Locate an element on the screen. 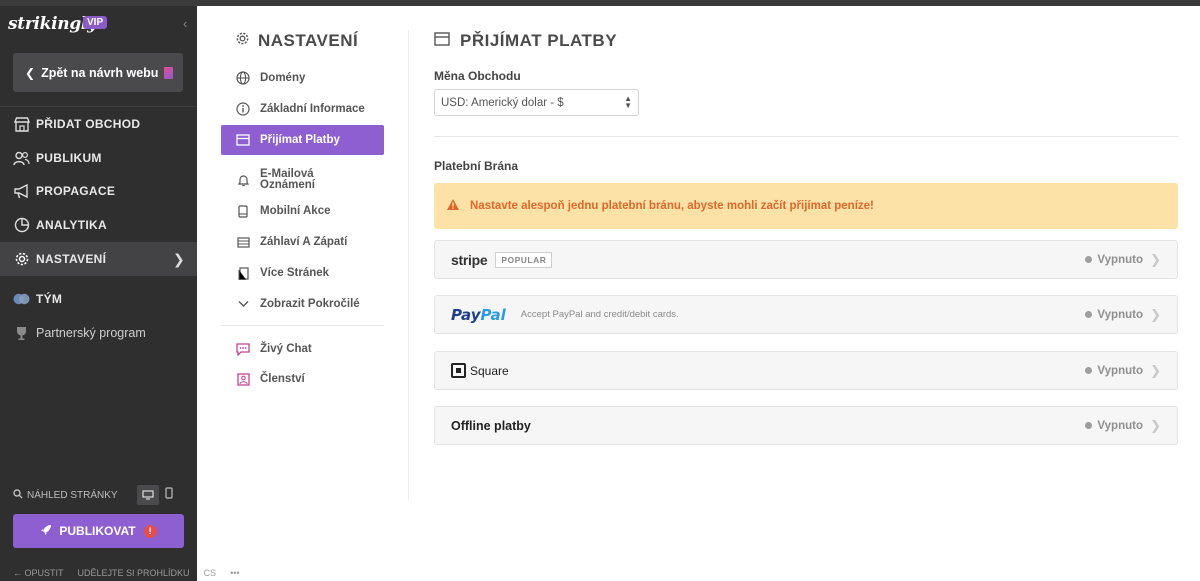 The width and height of the screenshot is (1200, 581). sidebar-item-settings: NASTAVENÍ ❯ is located at coordinates (98, 259).